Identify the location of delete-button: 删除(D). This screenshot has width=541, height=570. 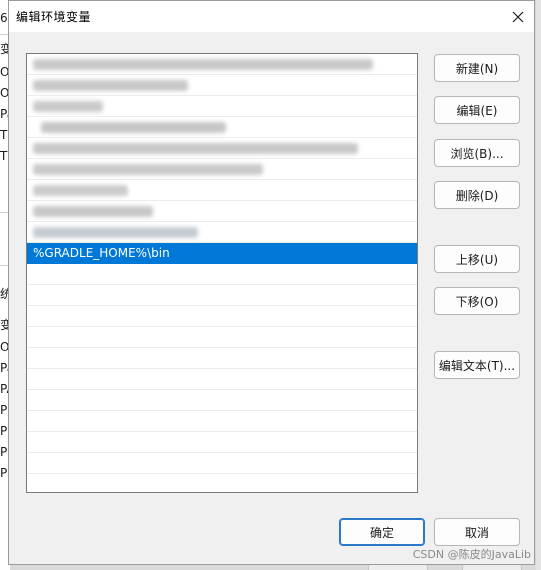
(477, 195).